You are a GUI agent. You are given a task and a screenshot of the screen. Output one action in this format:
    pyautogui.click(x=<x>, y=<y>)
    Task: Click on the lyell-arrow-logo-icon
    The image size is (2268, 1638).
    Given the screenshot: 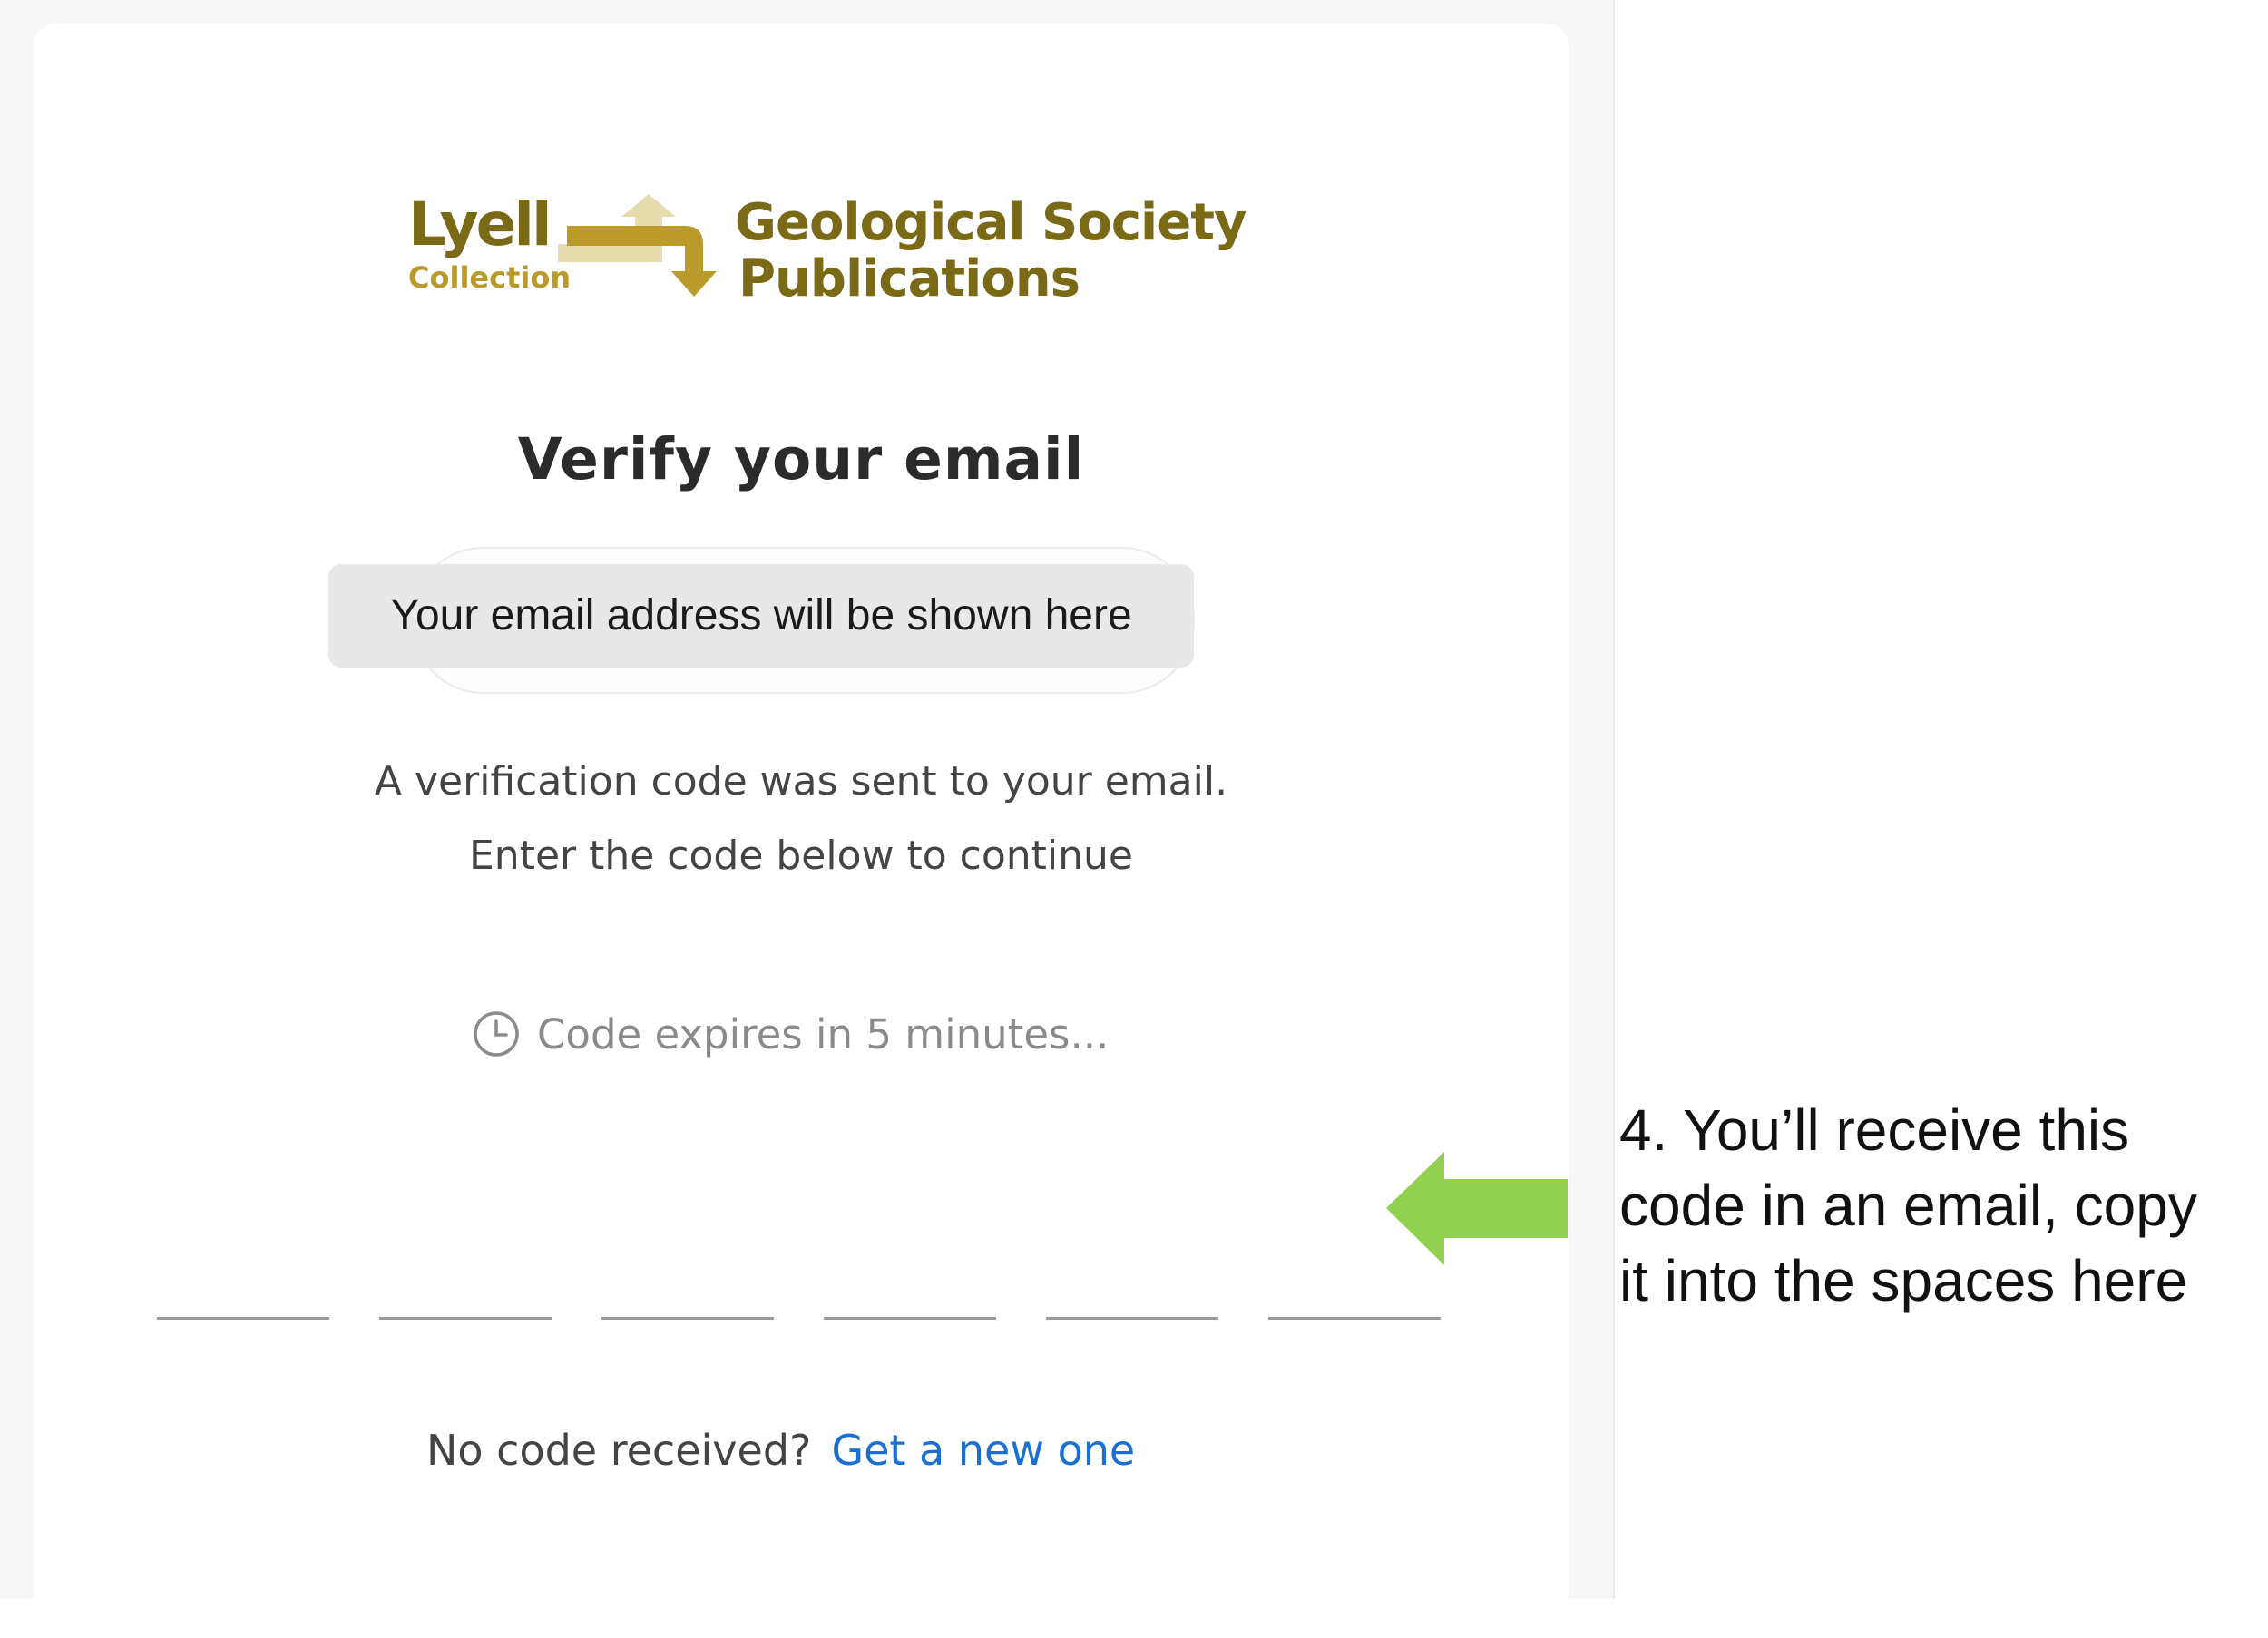 What is the action you would take?
    pyautogui.click(x=638, y=245)
    